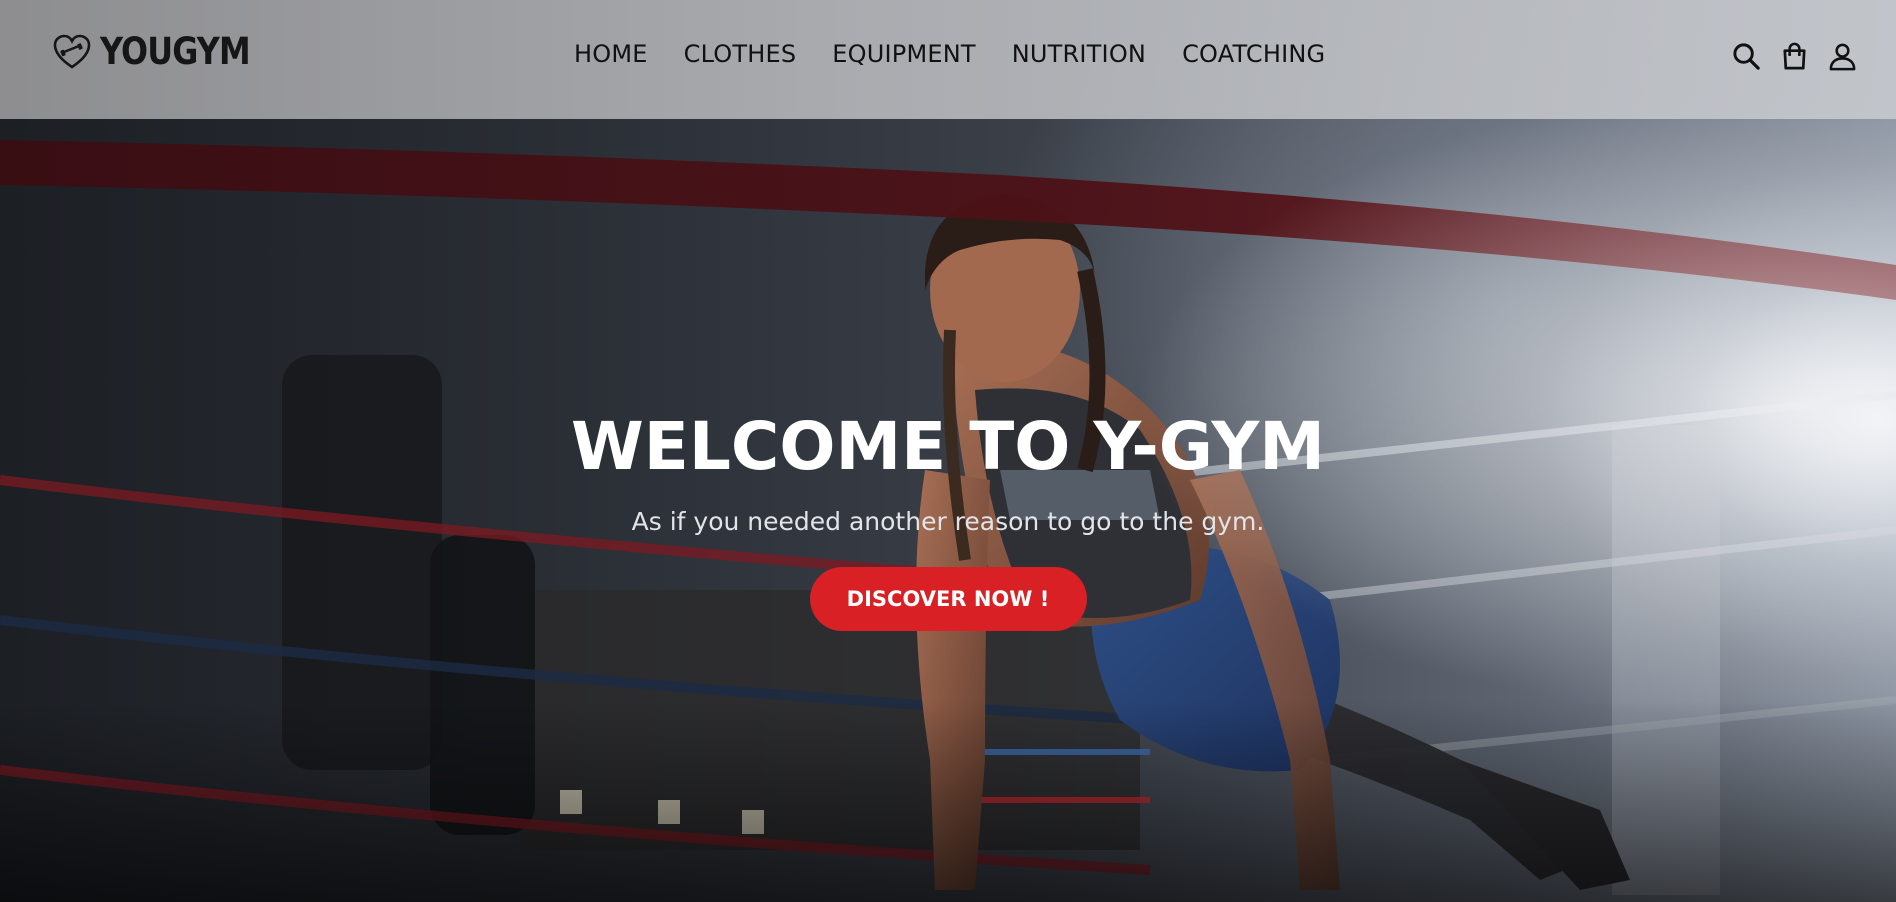 This screenshot has width=1896, height=902. What do you see at coordinates (72, 51) in the screenshot?
I see `heart-dumbbell-icon` at bounding box center [72, 51].